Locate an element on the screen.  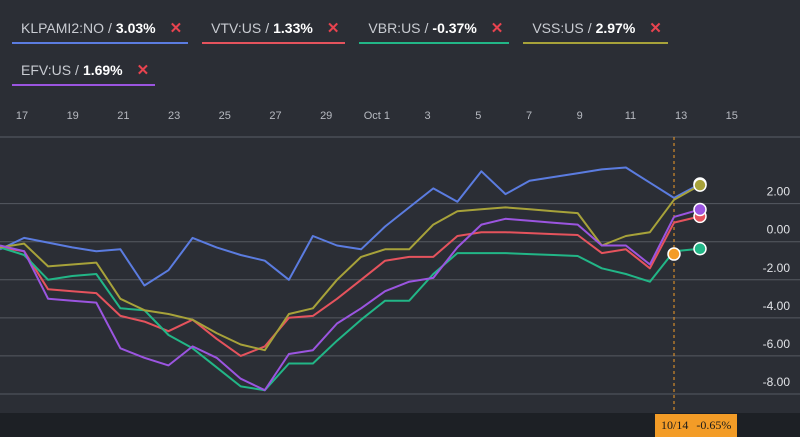
x-tick-label: 13 is located at coordinates (681, 116).